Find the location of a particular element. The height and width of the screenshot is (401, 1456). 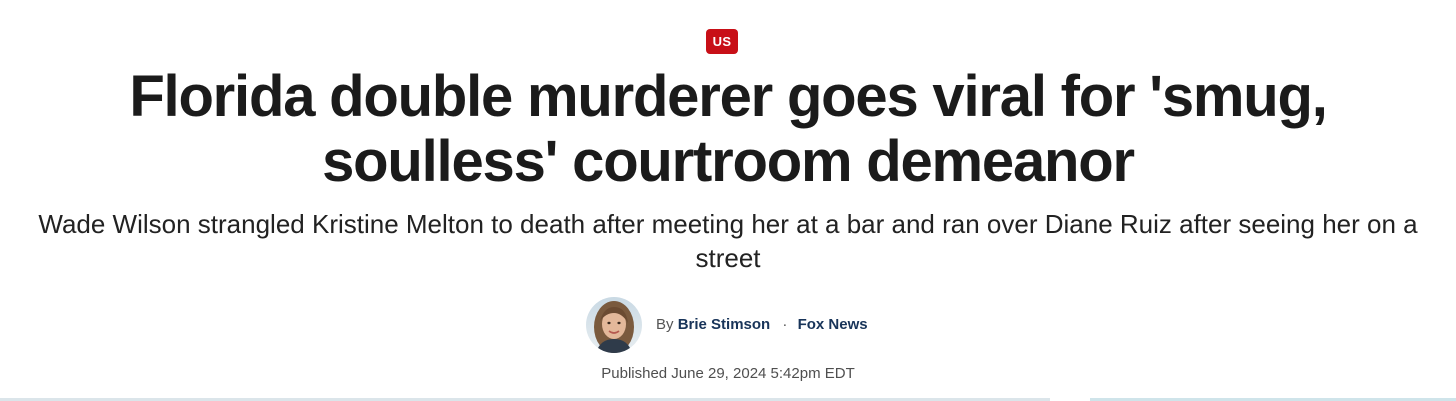

published-timestamp: Published June 29, 2024 5:42pm EDT is located at coordinates (728, 373).